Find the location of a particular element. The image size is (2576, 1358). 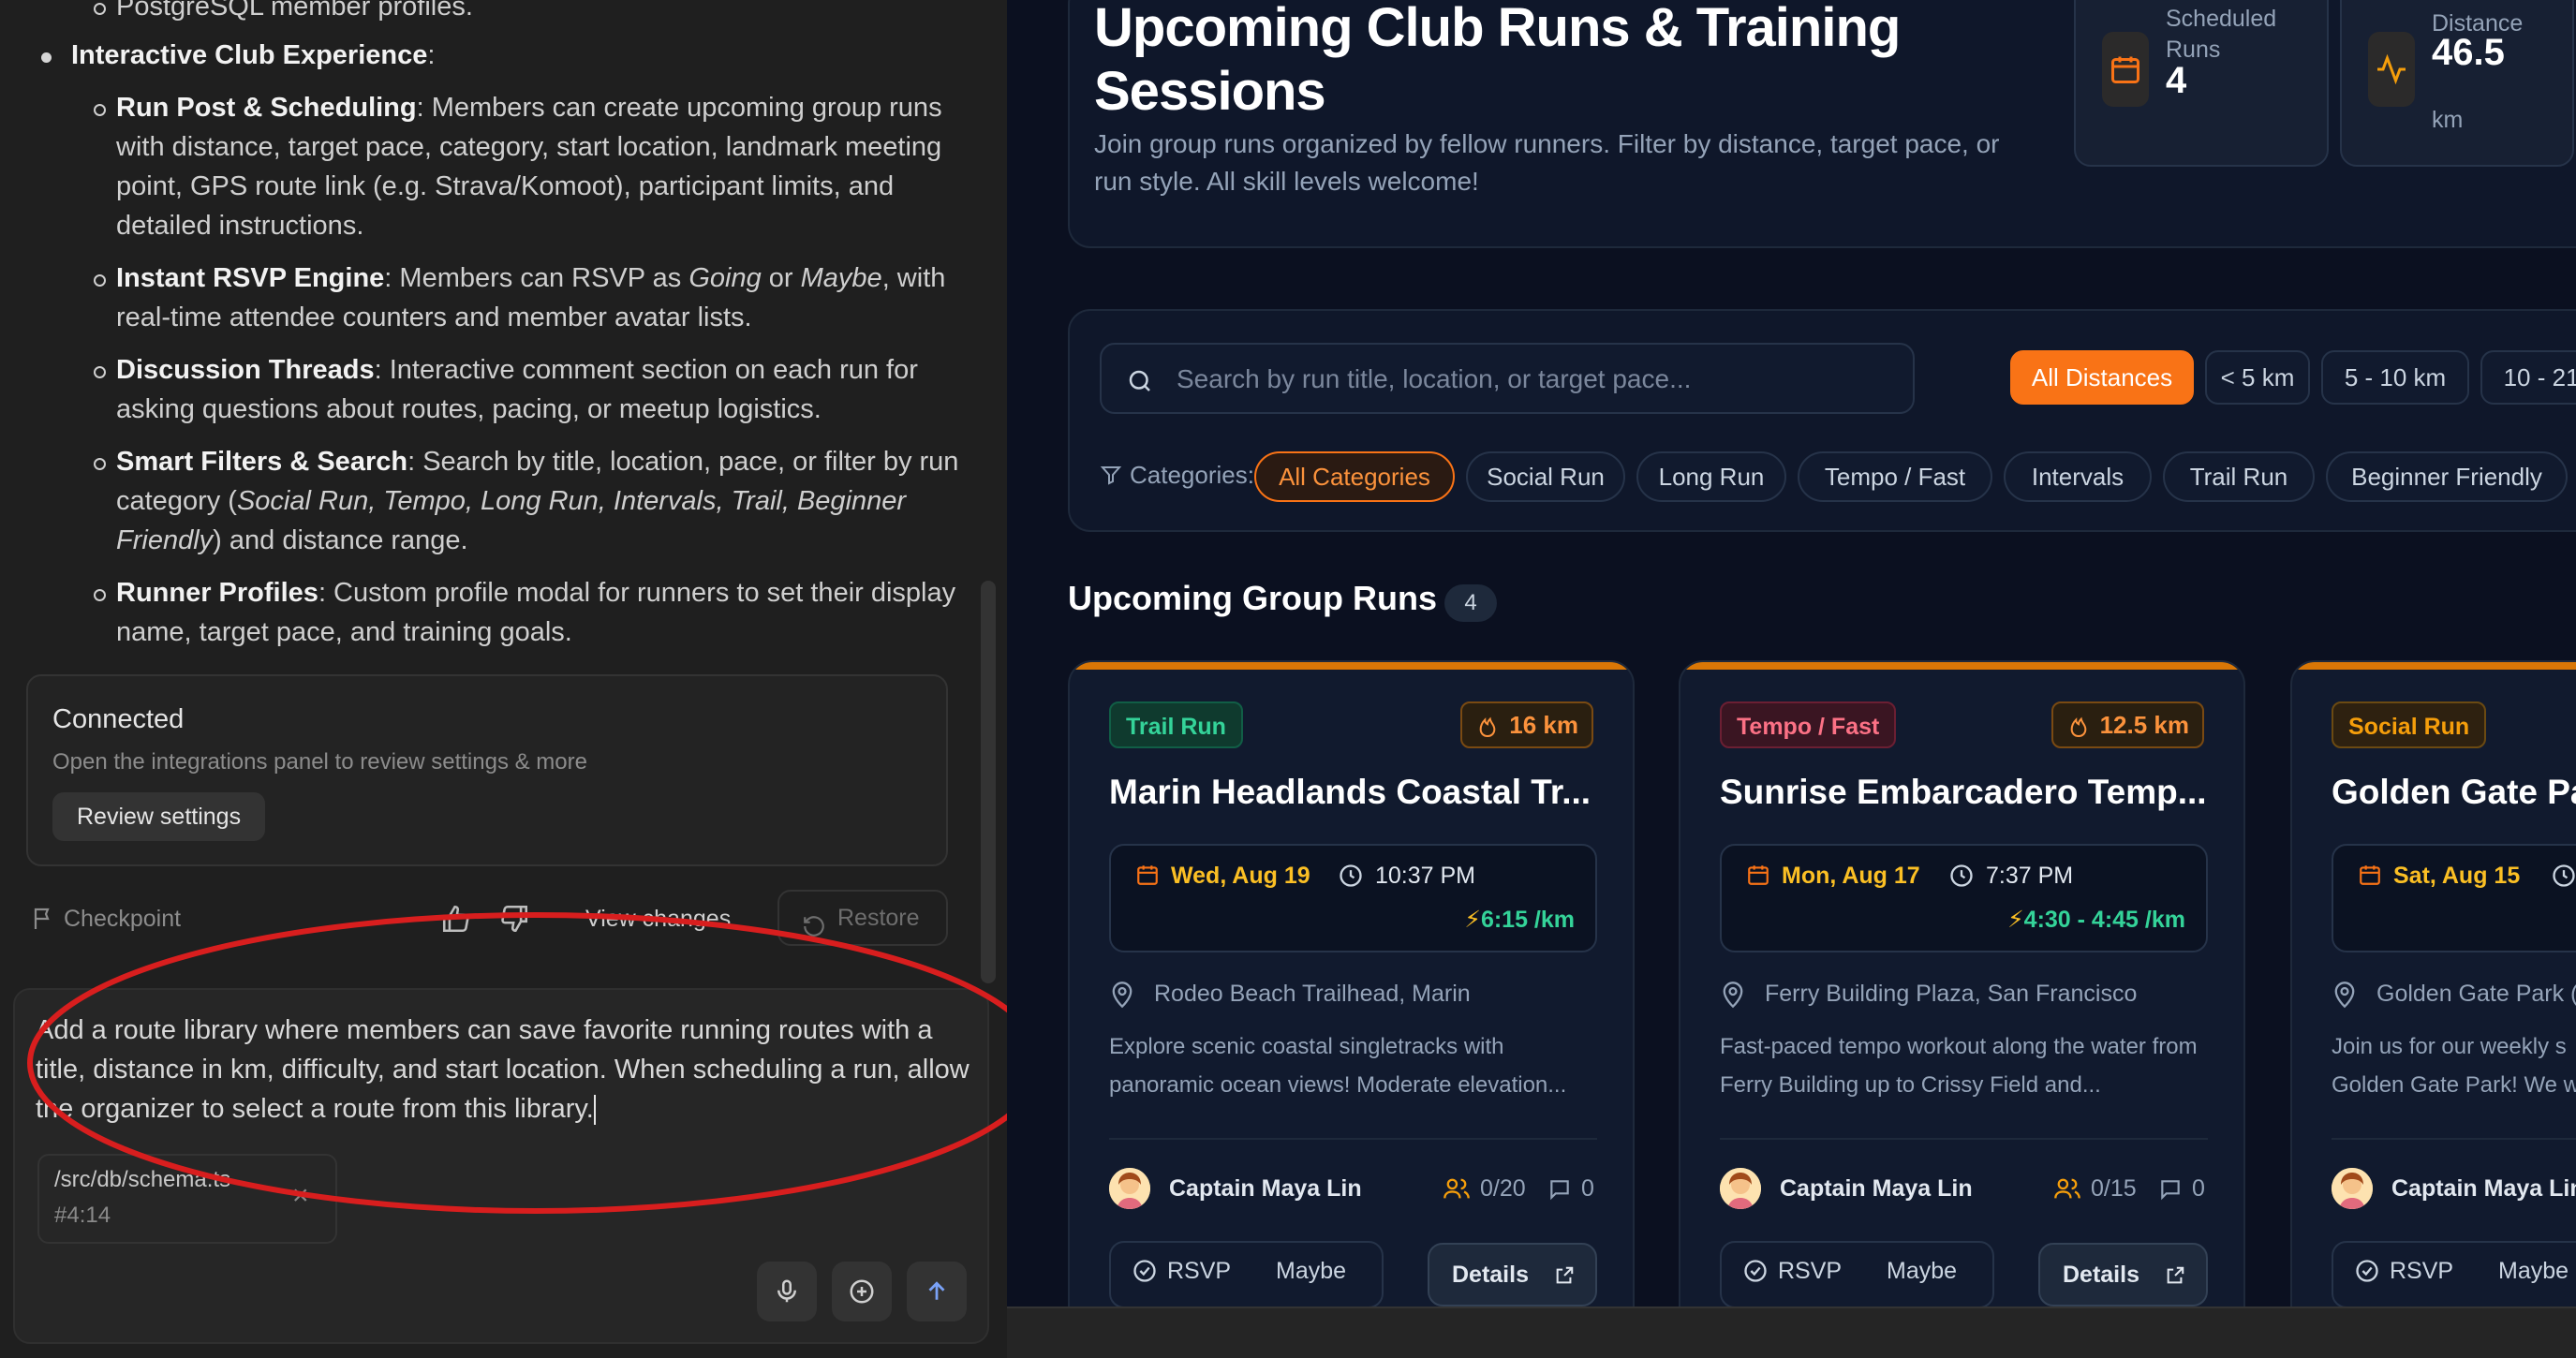

schedule-box: Wed, Aug 19 10:37 PM ⚡6:15 /km is located at coordinates (1353, 898).